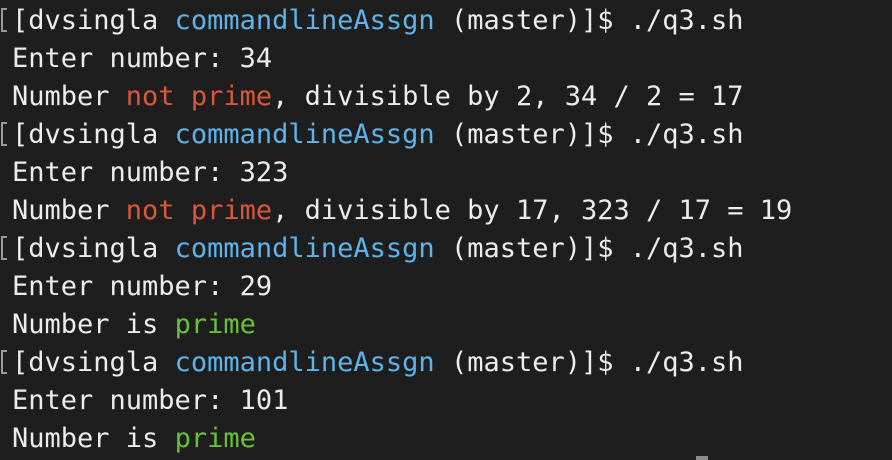  I want to click on text-cursor, so click(702, 458).